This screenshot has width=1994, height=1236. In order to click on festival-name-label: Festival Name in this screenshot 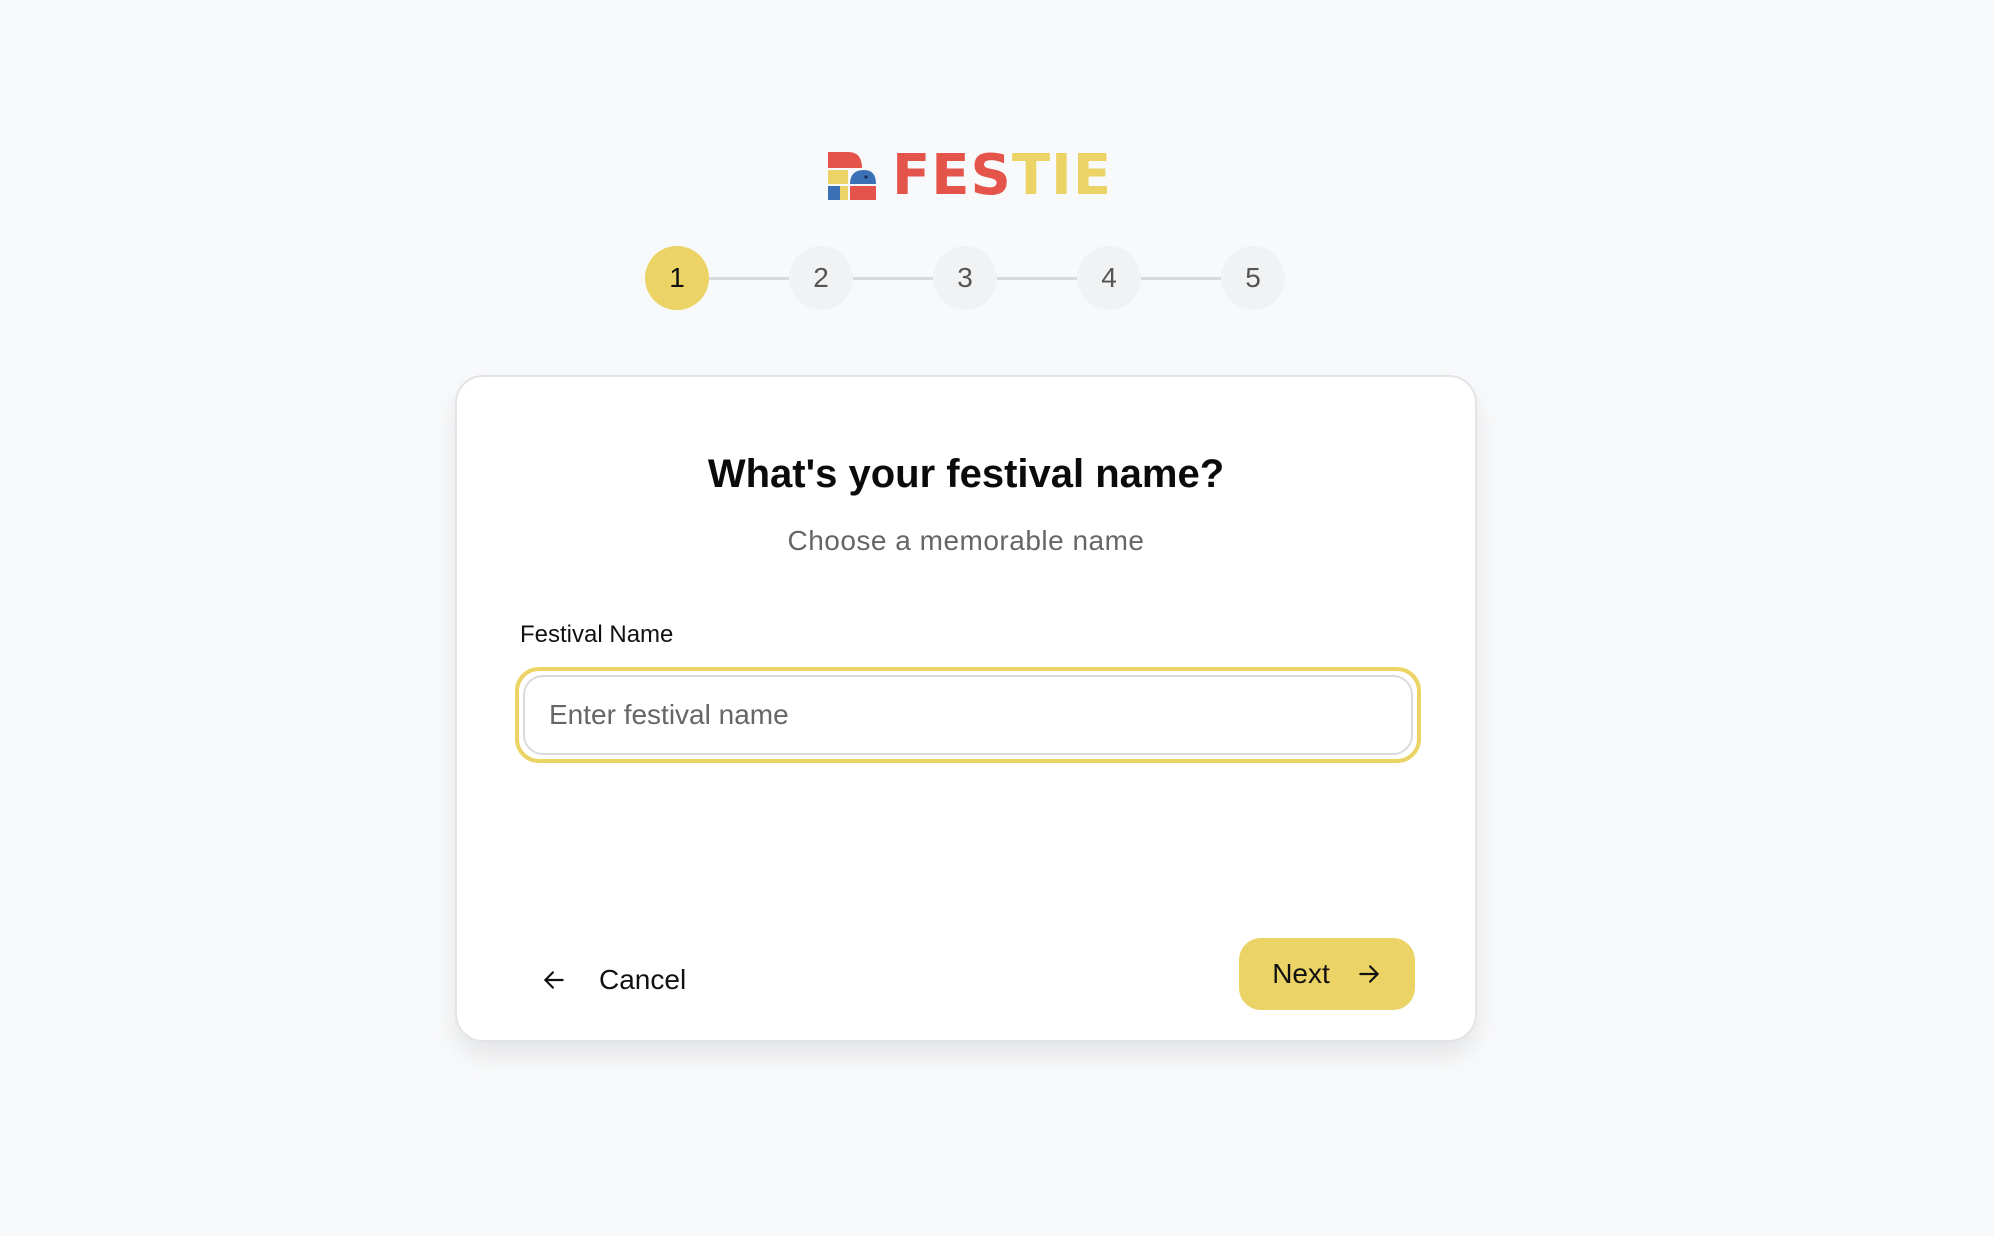, I will do `click(597, 634)`.